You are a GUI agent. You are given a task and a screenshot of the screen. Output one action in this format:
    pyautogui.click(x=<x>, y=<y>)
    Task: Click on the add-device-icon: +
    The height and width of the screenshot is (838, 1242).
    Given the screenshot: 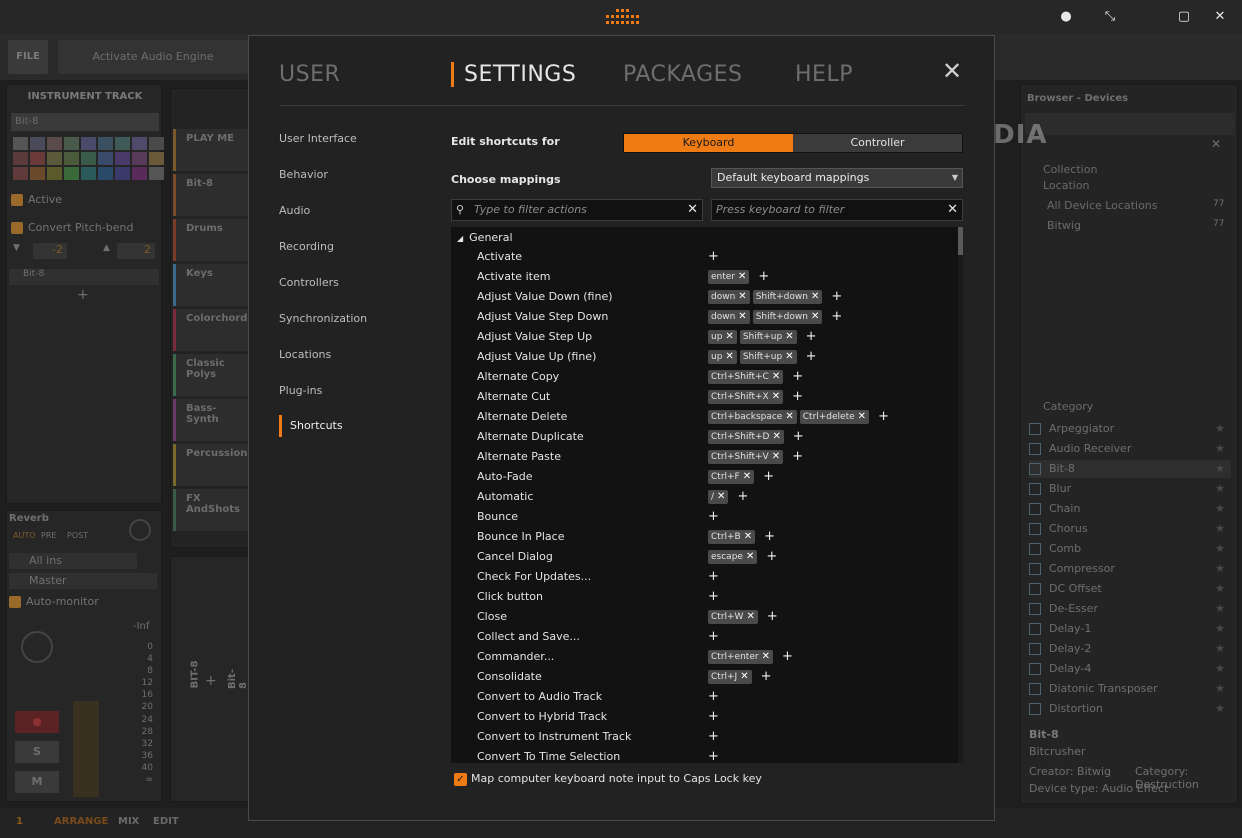 What is the action you would take?
    pyautogui.click(x=83, y=295)
    